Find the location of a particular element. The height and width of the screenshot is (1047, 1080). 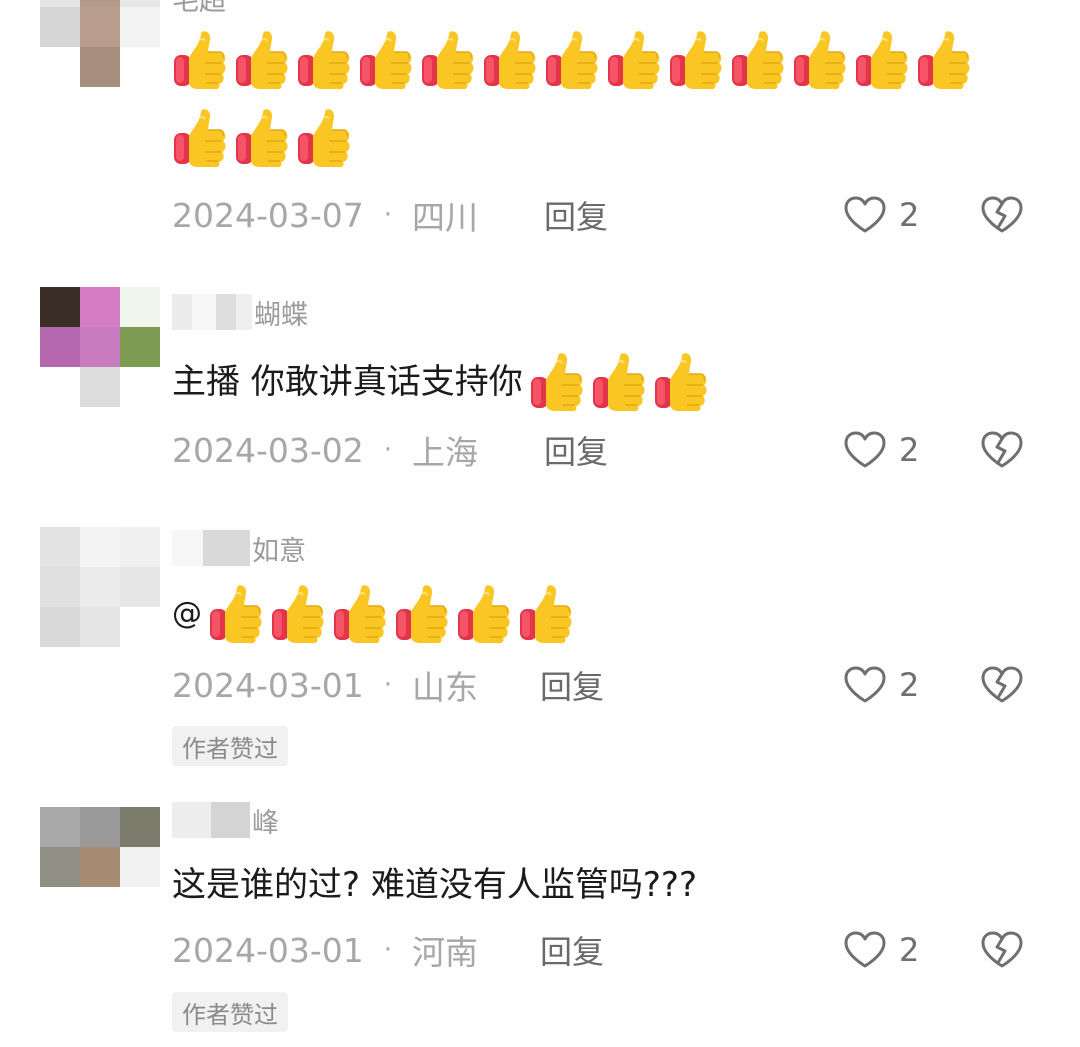

comment-date: 2024-03-02 is located at coordinates (268, 450).